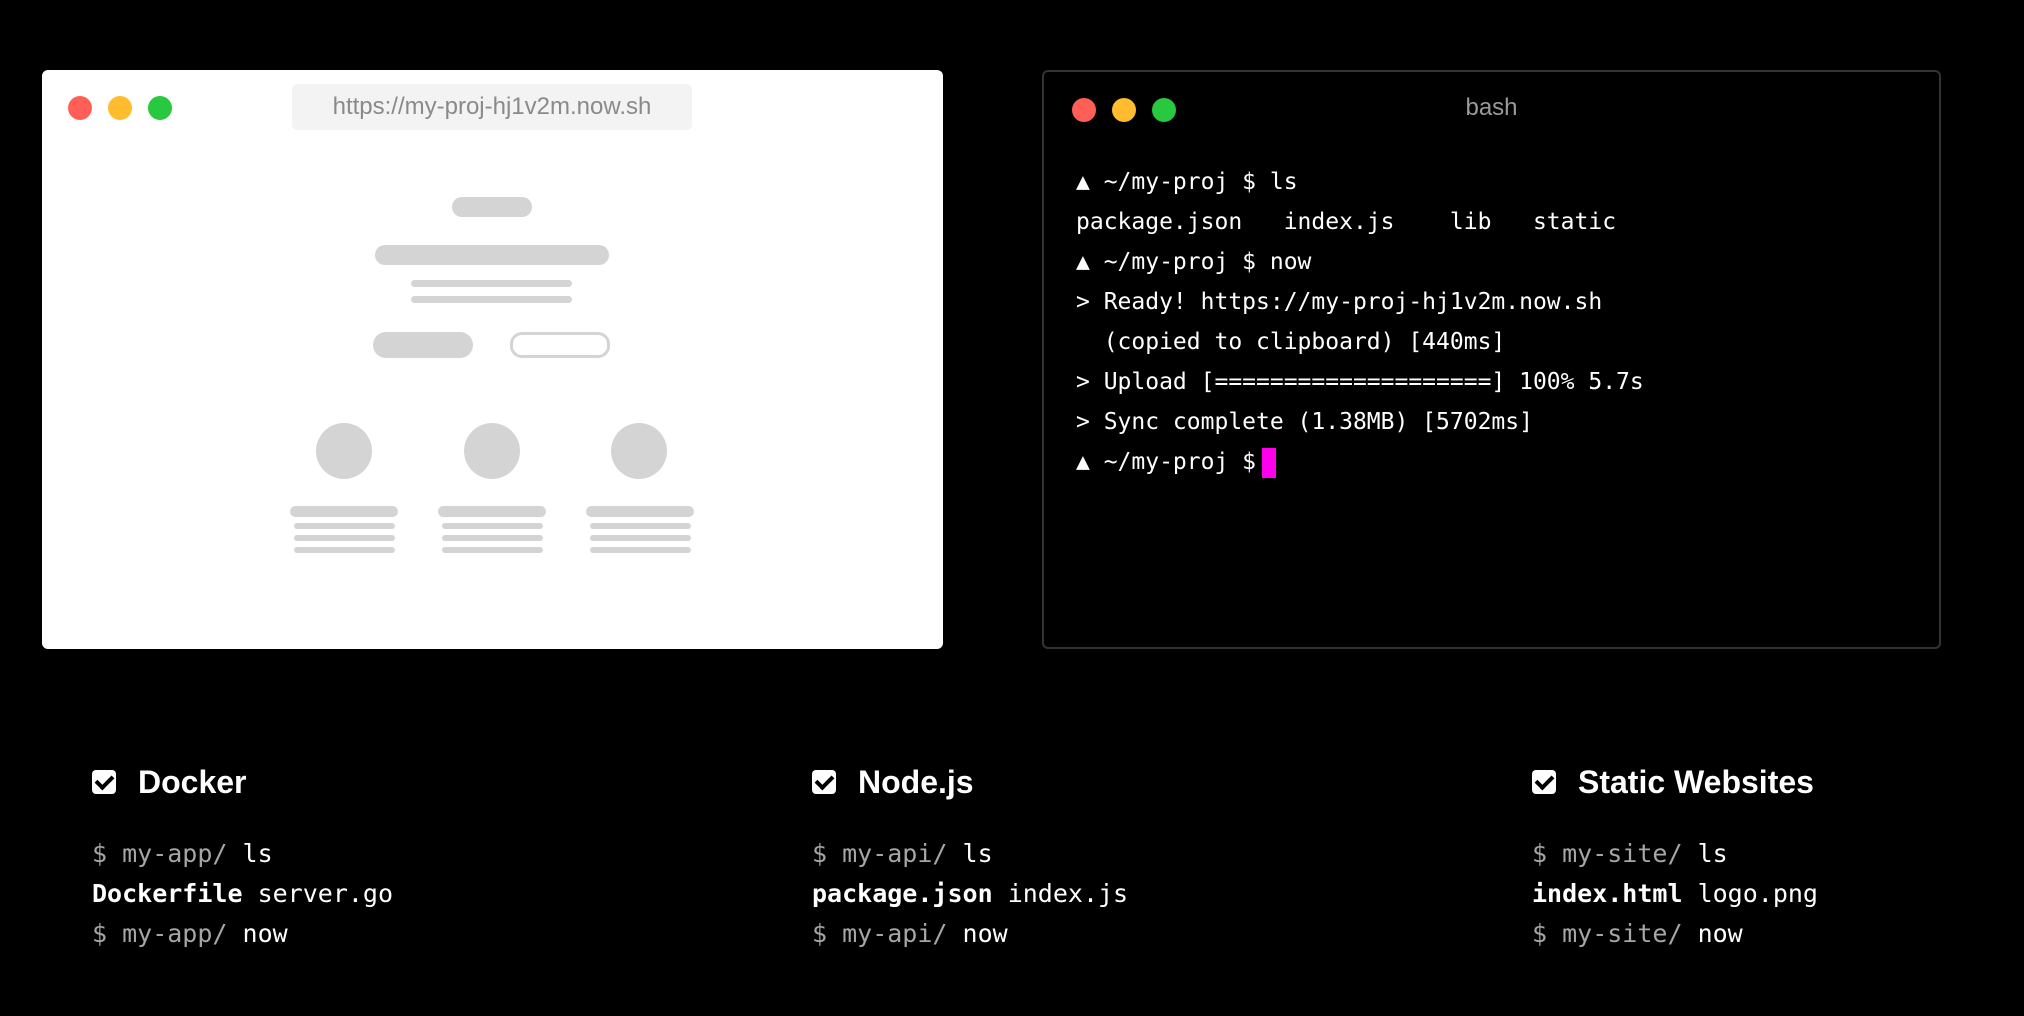 The image size is (2024, 1016). What do you see at coordinates (80, 108) in the screenshot?
I see `close-dot-icon` at bounding box center [80, 108].